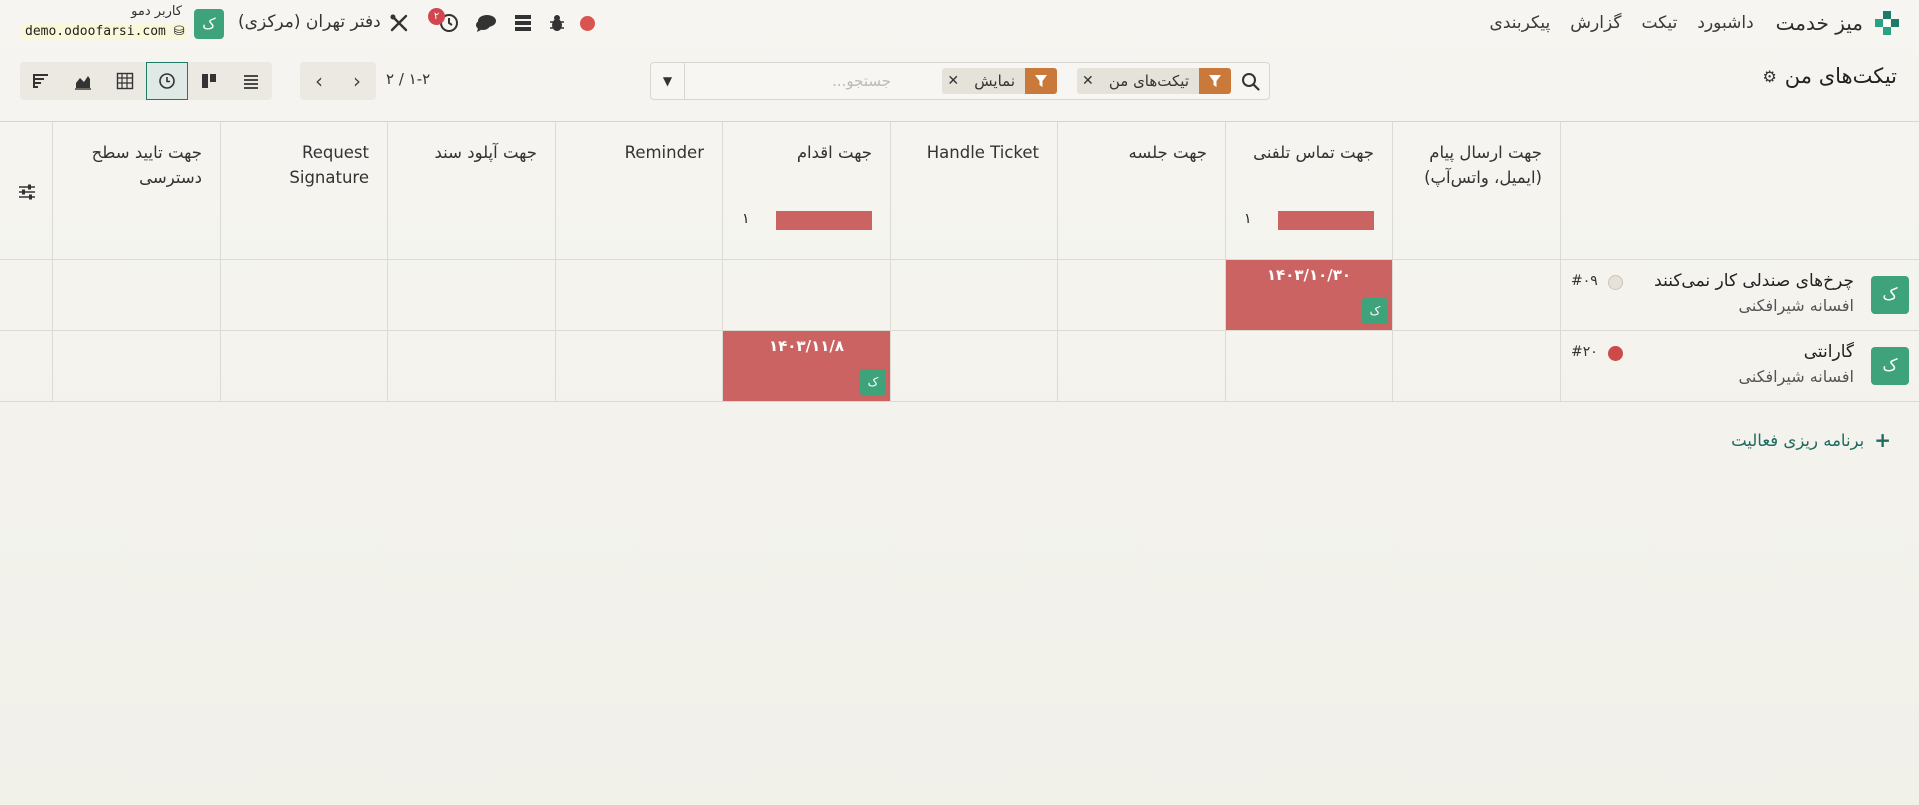 The height and width of the screenshot is (805, 1919). I want to click on database-name: demo.odoofarsi.com ⛁, so click(105, 31).